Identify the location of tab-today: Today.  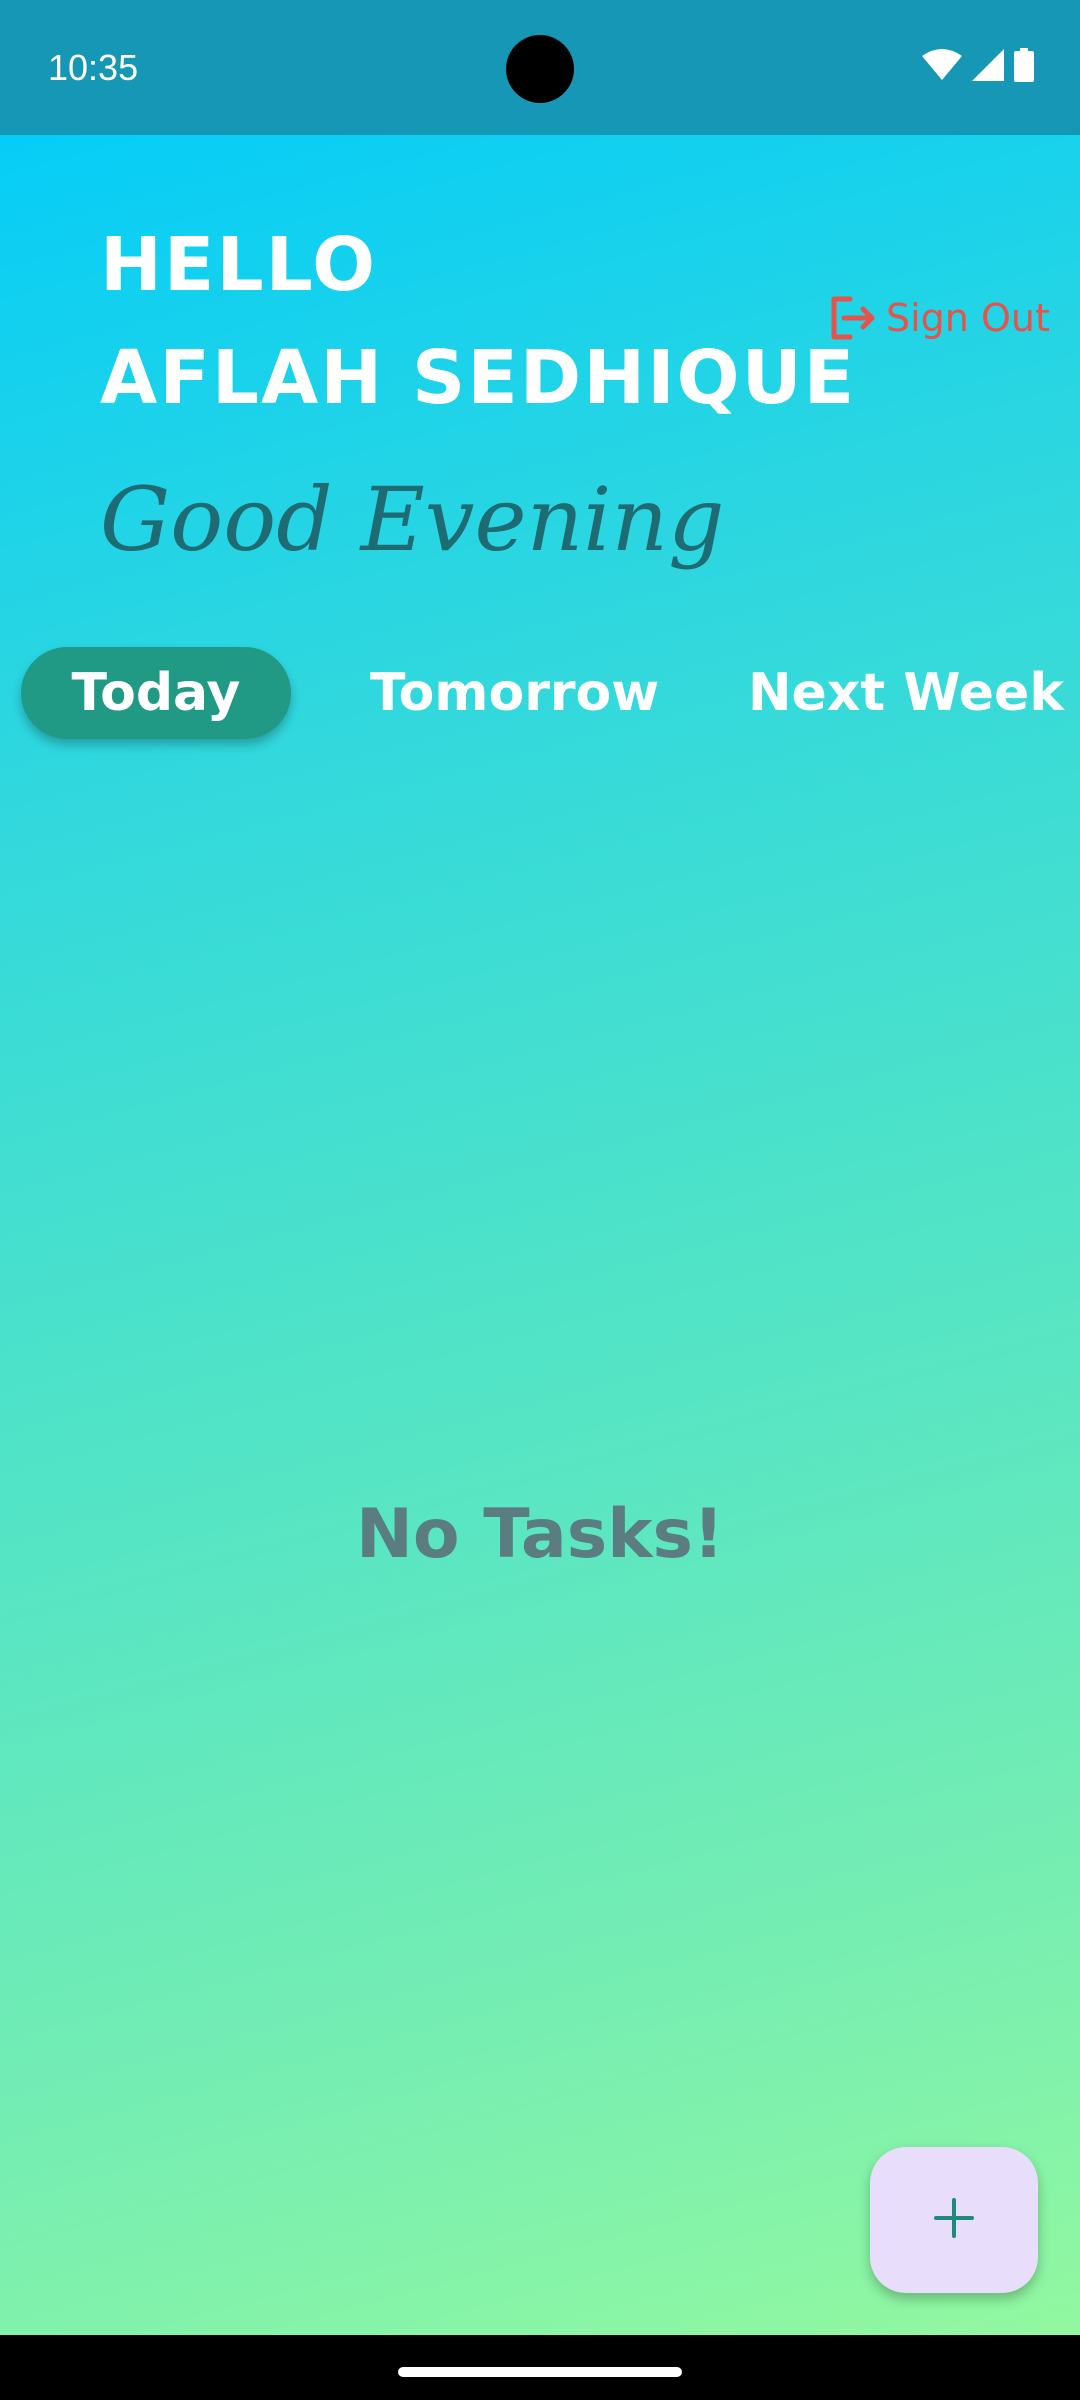
(156, 693).